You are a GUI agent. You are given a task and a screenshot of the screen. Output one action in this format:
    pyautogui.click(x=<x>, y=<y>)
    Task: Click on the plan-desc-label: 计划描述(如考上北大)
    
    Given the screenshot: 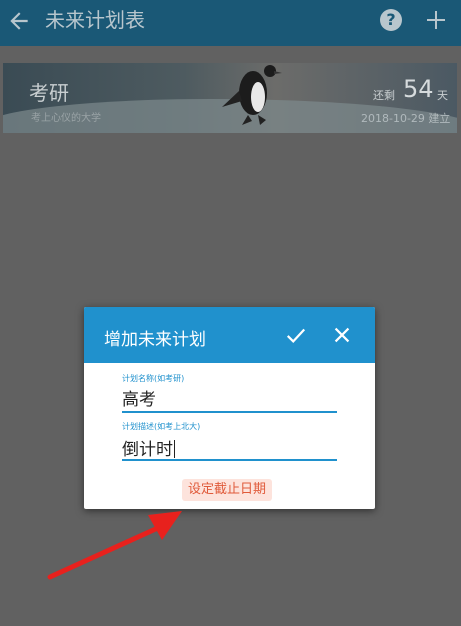 What is the action you would take?
    pyautogui.click(x=161, y=426)
    